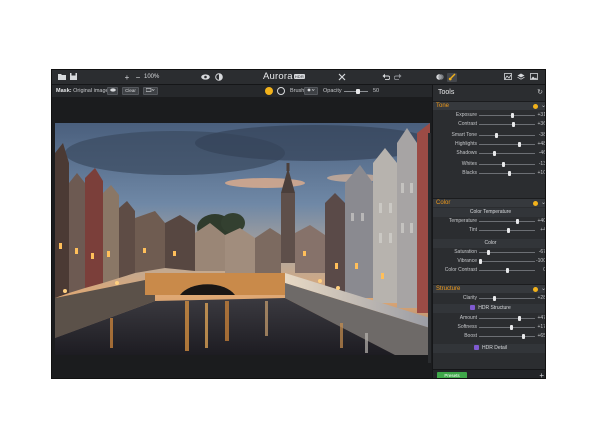 Image resolution: width=596 pixels, height=447 pixels. I want to click on slider-value: +48, so click(541, 144).